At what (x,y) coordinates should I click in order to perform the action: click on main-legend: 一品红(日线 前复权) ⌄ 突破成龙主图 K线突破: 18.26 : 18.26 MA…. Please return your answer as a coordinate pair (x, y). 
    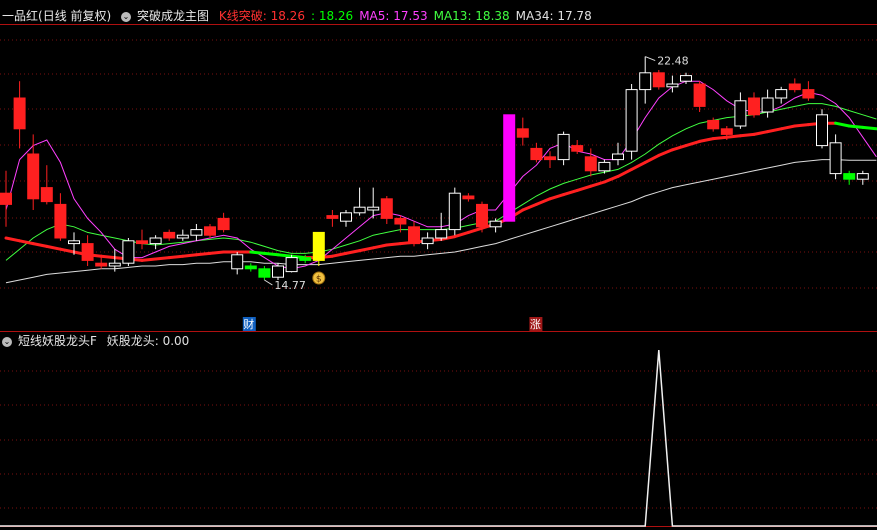
    Looking at the image, I should click on (303, 16).